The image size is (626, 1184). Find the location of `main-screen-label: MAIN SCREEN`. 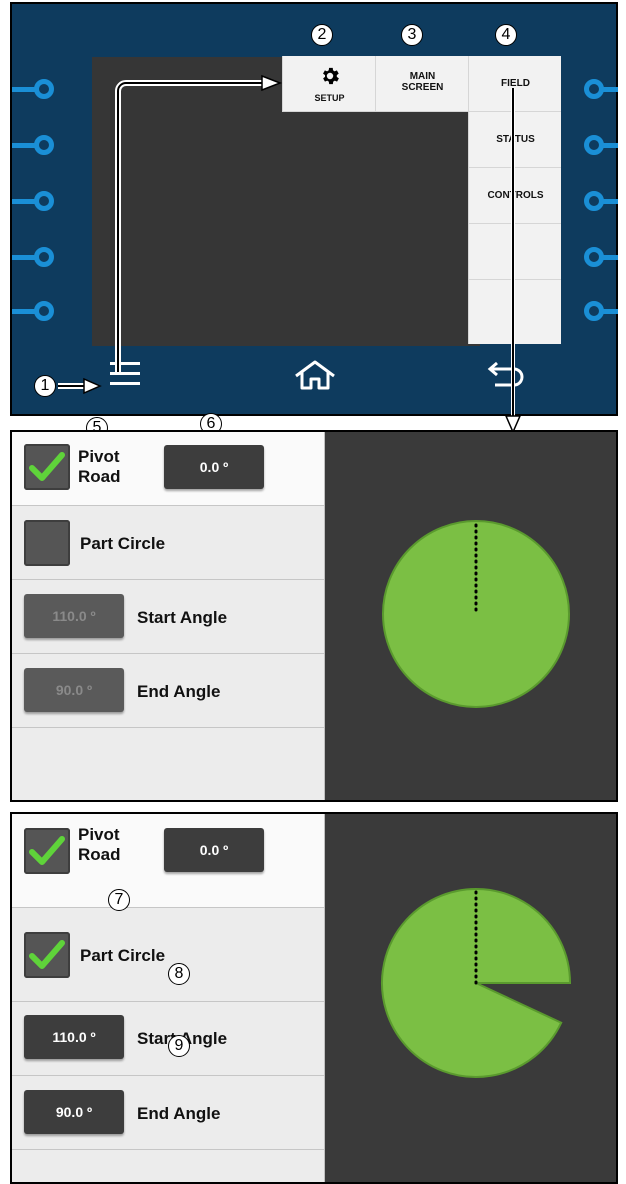

main-screen-label: MAIN SCREEN is located at coordinates (422, 82).